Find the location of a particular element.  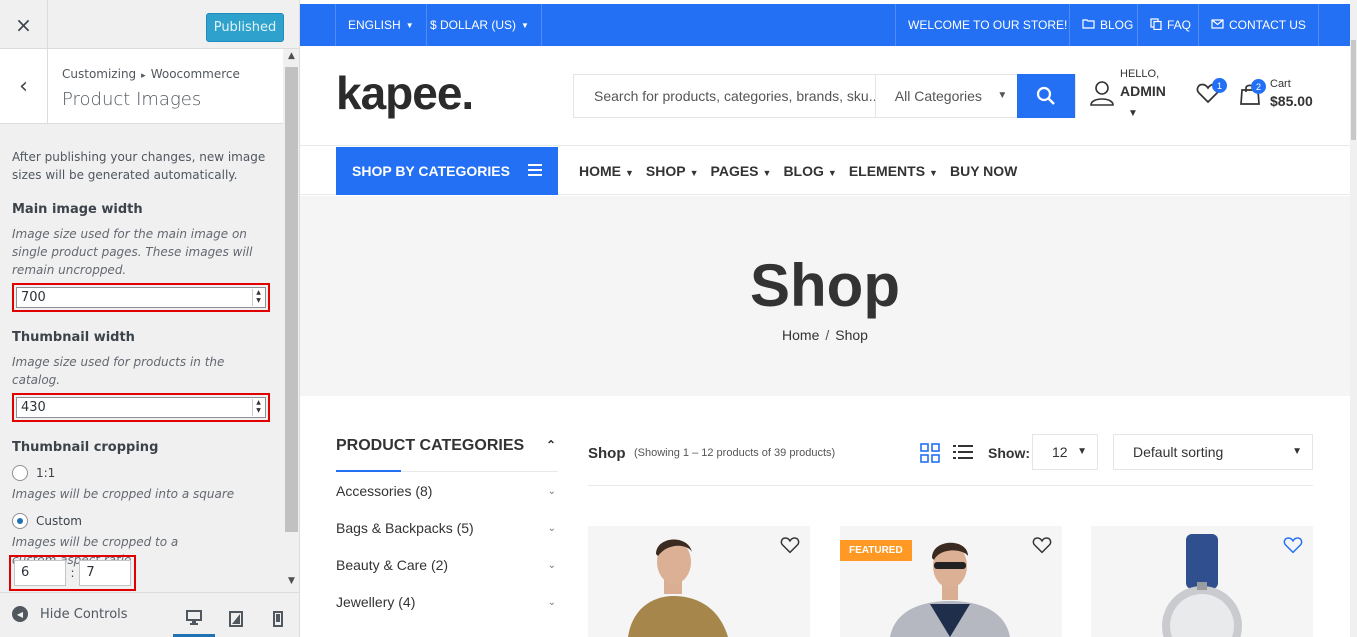

category-select: All Categories ▼ is located at coordinates (946, 96).